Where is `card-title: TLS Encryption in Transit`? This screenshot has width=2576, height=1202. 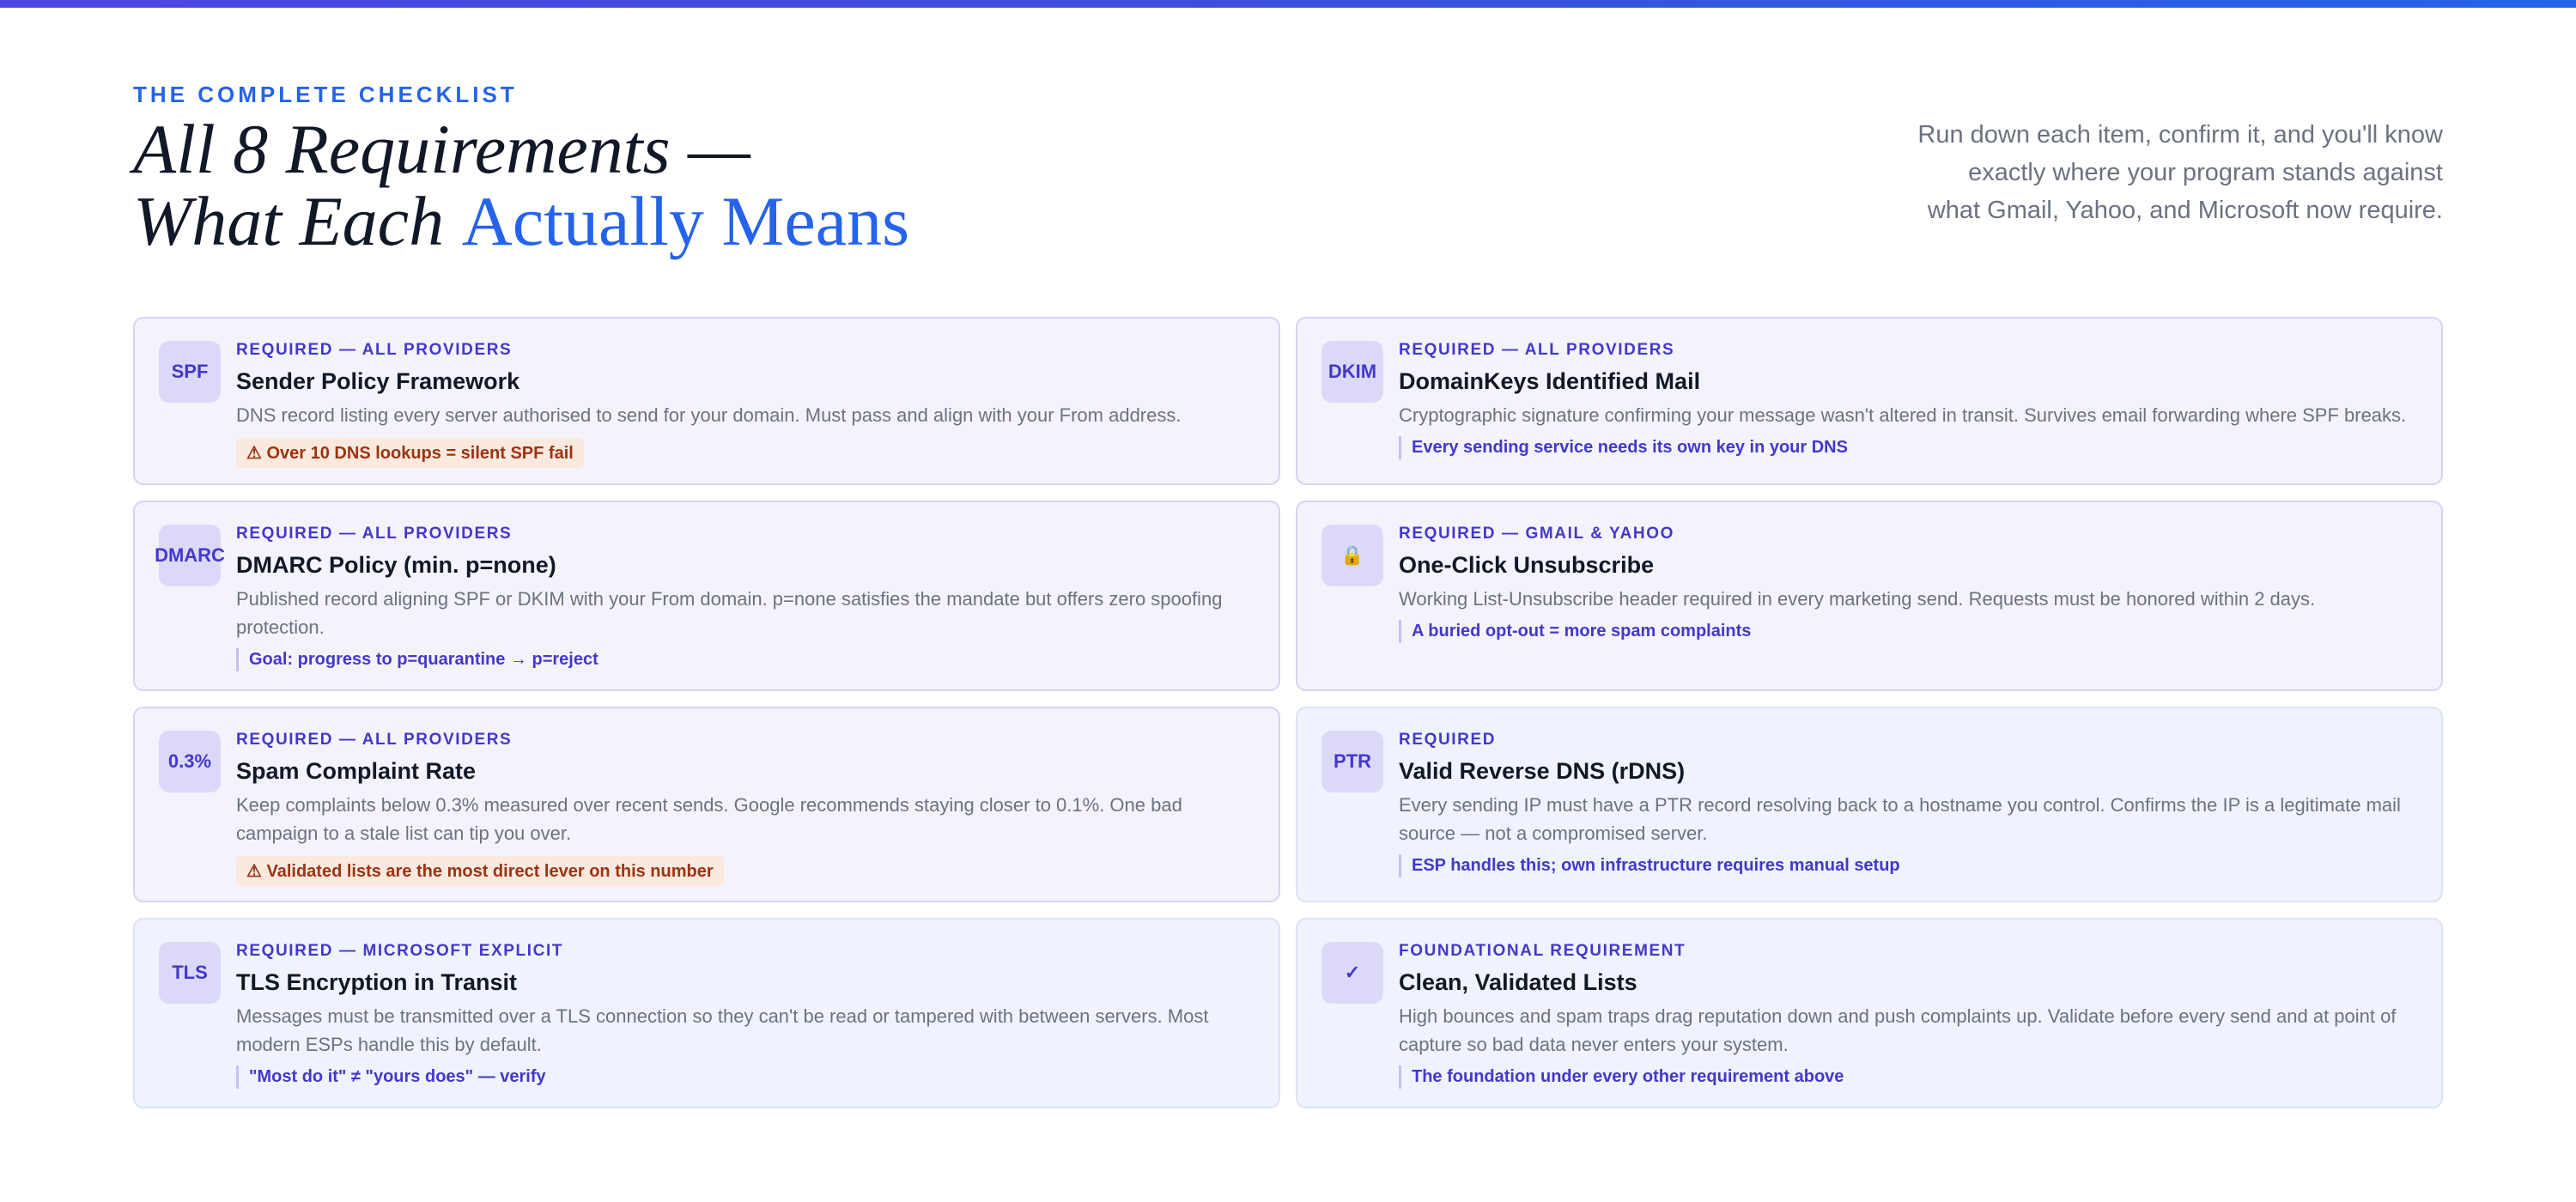 card-title: TLS Encryption in Transit is located at coordinates (377, 982).